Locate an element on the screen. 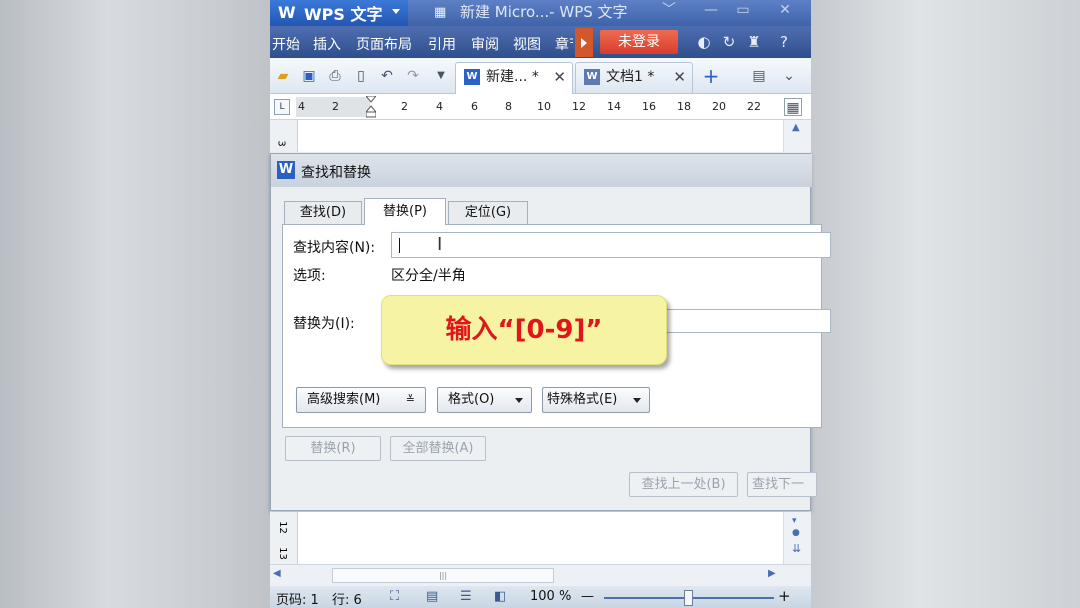 This screenshot has height=608, width=1080. find-previous-button: 查找上一处(B) is located at coordinates (683, 484).